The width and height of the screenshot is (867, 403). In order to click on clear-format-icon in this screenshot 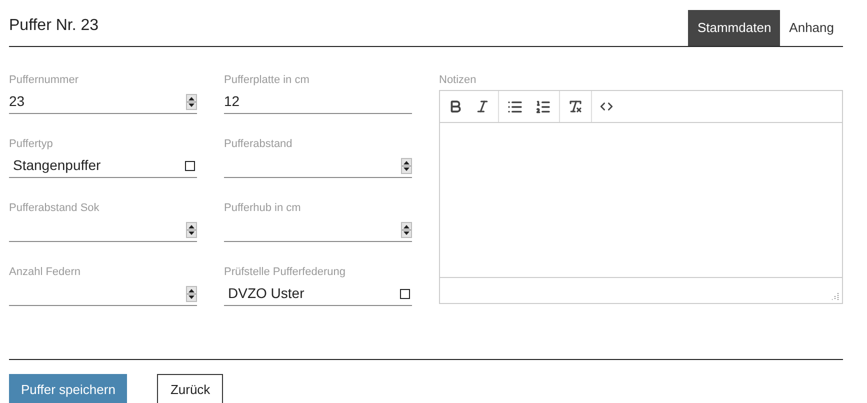, I will do `click(575, 106)`.